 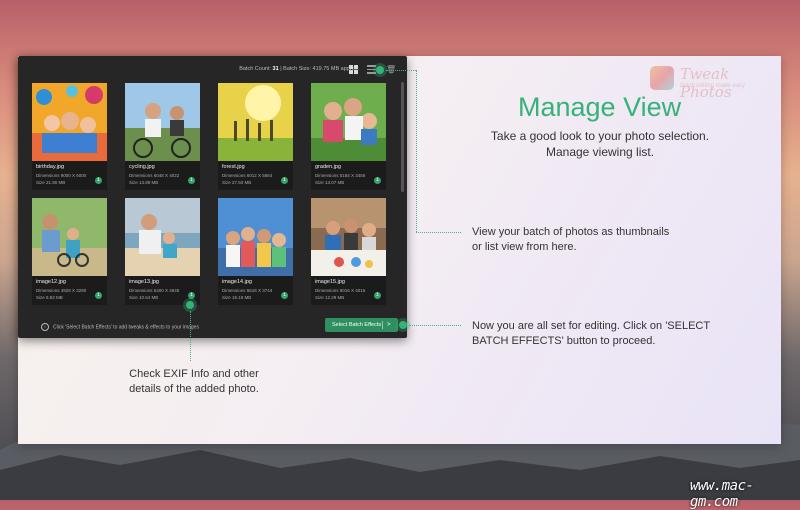 What do you see at coordinates (600, 107) in the screenshot?
I see `tutorial-title: Manage View` at bounding box center [600, 107].